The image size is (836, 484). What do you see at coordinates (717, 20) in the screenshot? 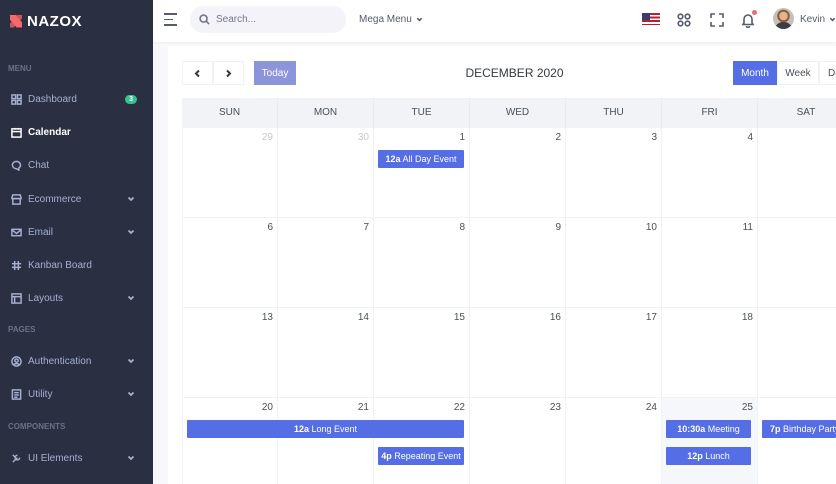
I see `fullscreen-icon` at bounding box center [717, 20].